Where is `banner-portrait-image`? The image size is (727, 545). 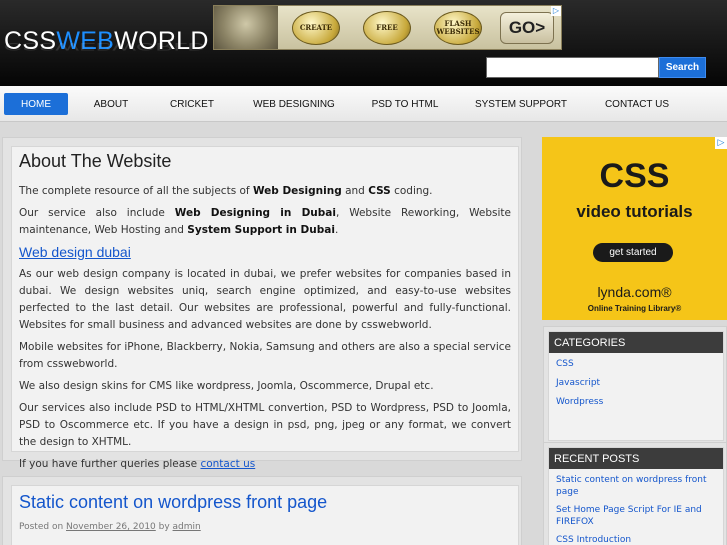 banner-portrait-image is located at coordinates (246, 27).